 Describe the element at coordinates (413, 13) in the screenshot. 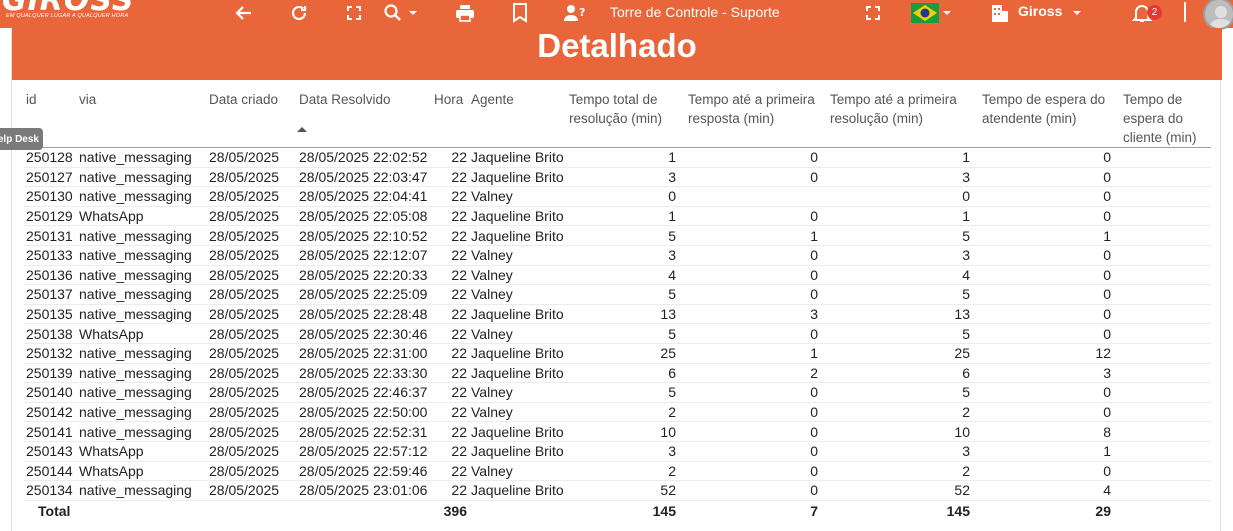

I see `search-dropdown-icon` at that location.